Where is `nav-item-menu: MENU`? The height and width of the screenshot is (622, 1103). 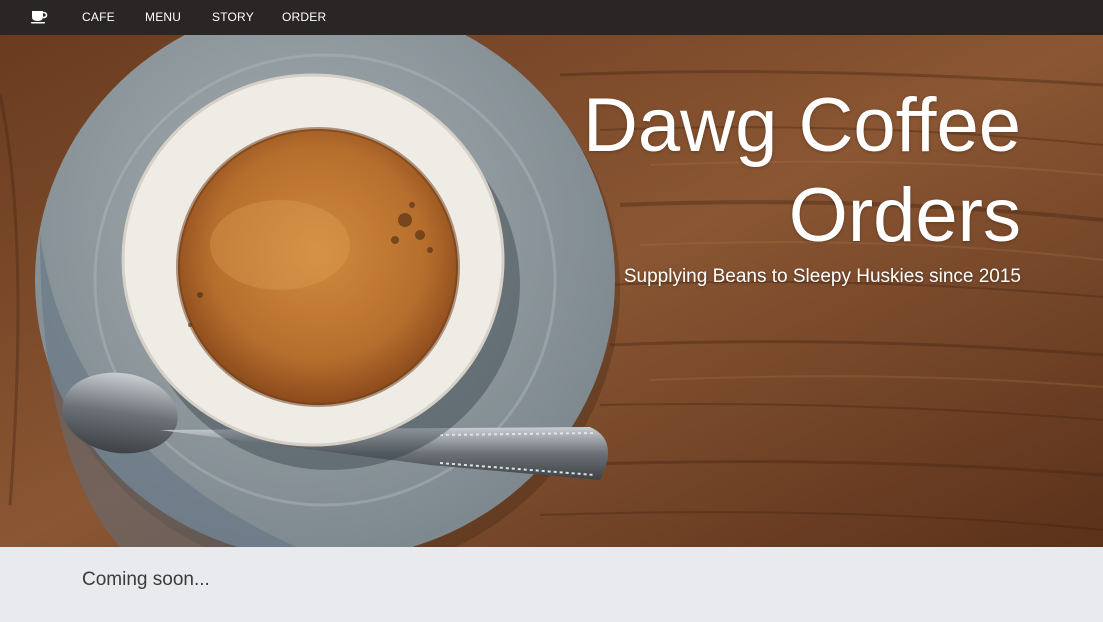
nav-item-menu: MENU is located at coordinates (163, 17).